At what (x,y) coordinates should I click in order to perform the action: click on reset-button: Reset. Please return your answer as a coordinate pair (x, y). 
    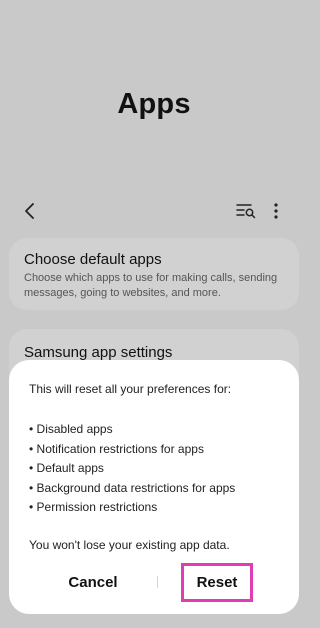
    Looking at the image, I should click on (217, 582).